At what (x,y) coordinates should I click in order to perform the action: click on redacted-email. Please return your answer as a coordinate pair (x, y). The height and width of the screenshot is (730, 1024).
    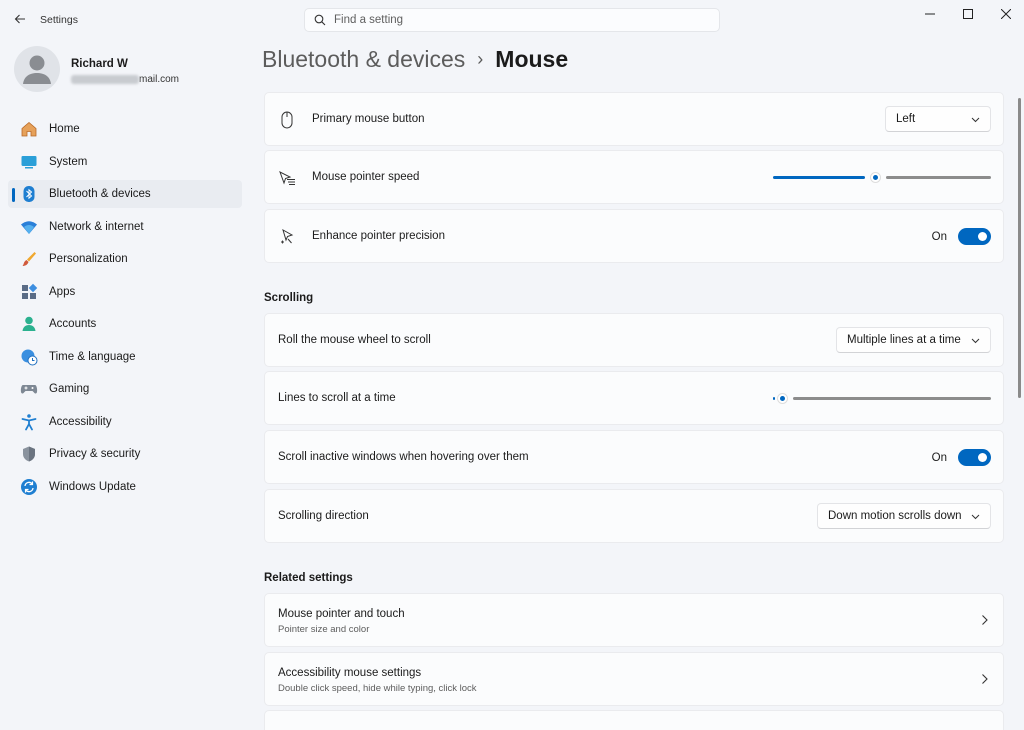
    Looking at the image, I should click on (105, 79).